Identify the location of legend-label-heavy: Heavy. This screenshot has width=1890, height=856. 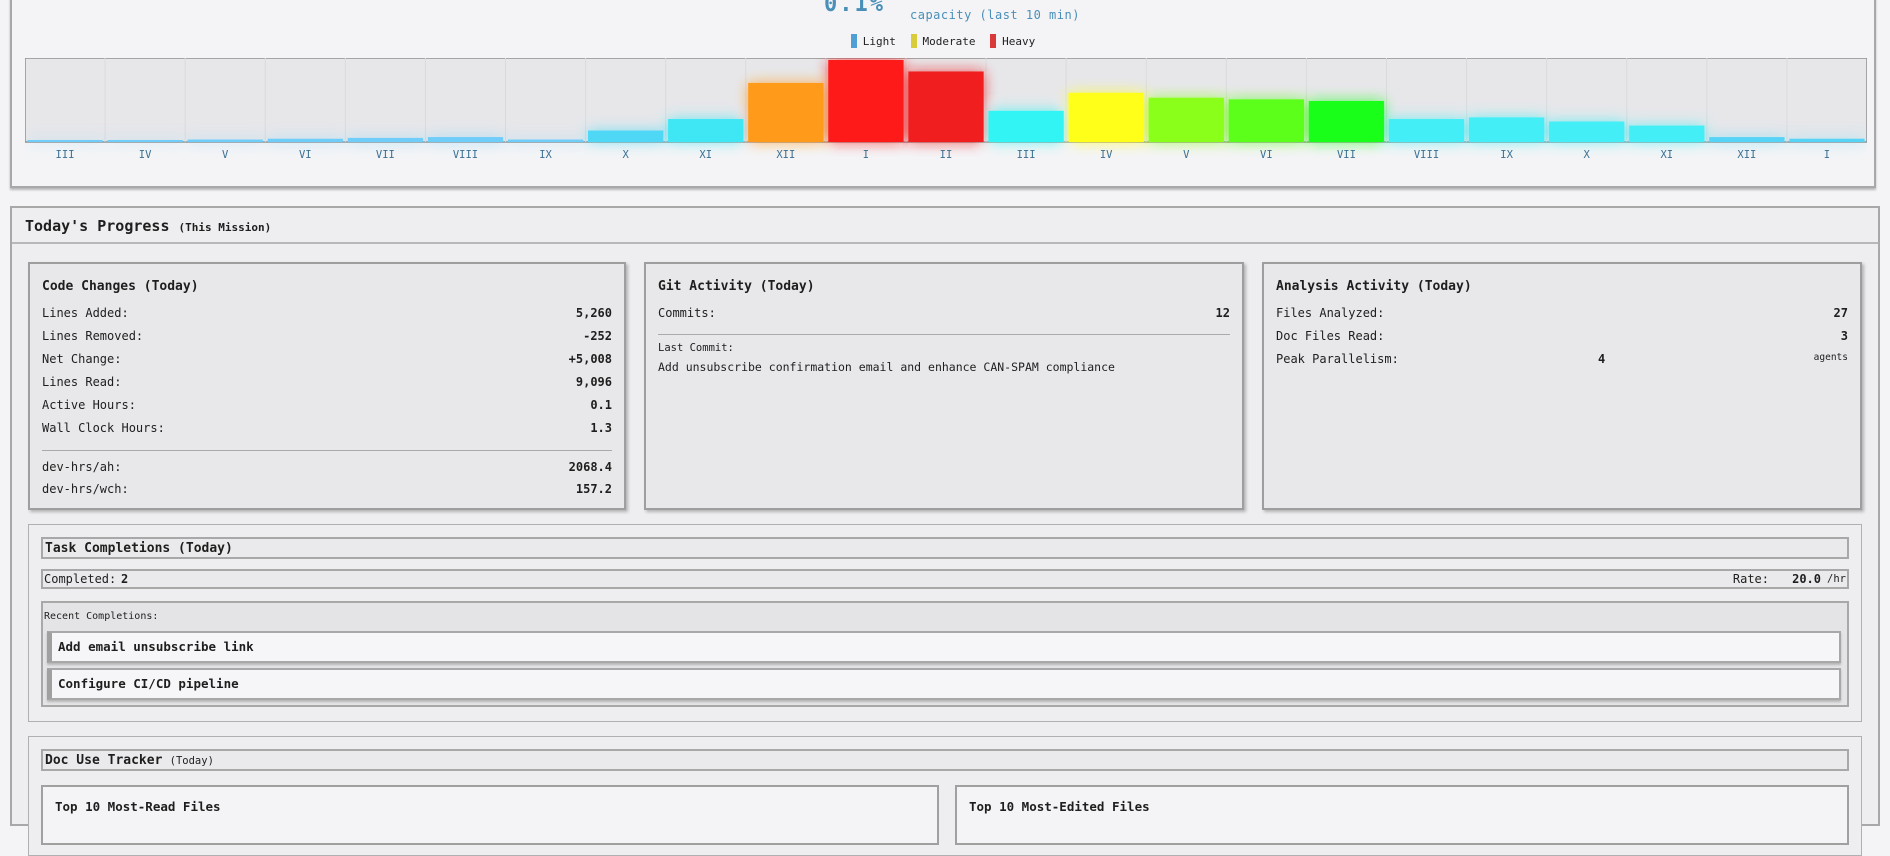
(1019, 41).